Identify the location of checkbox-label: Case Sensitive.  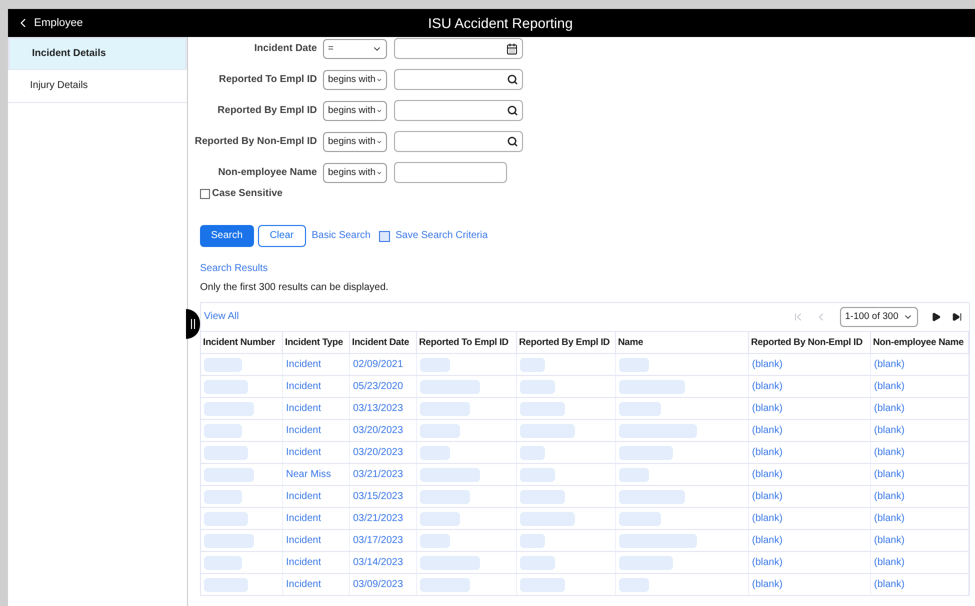
(247, 194).